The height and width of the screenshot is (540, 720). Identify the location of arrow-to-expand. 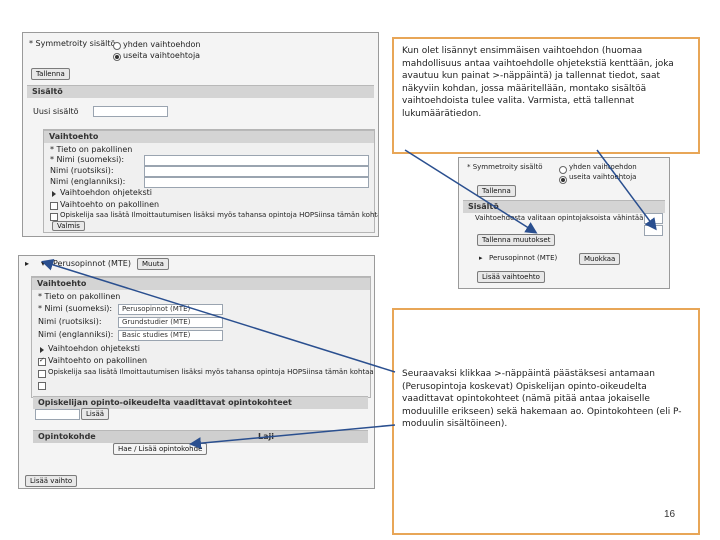
(471, 191).